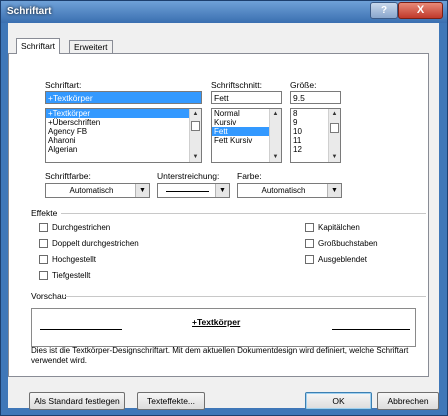  What do you see at coordinates (43, 243) in the screenshot?
I see `double-strikethrough-checkbox` at bounding box center [43, 243].